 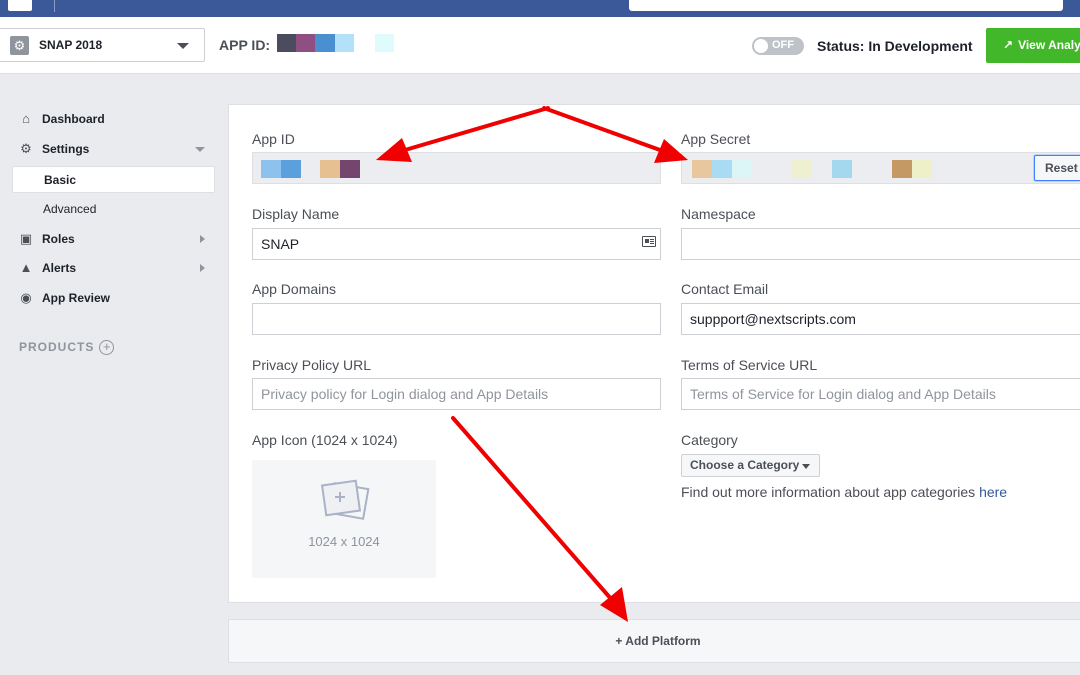 I want to click on app-id-field, so click(x=456, y=168).